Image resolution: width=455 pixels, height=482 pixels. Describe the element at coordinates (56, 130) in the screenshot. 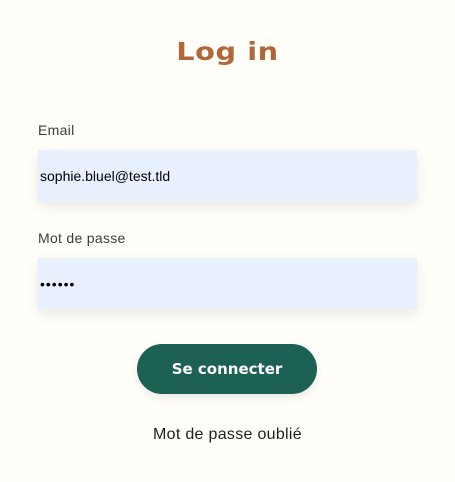

I see `email-label: Email` at that location.